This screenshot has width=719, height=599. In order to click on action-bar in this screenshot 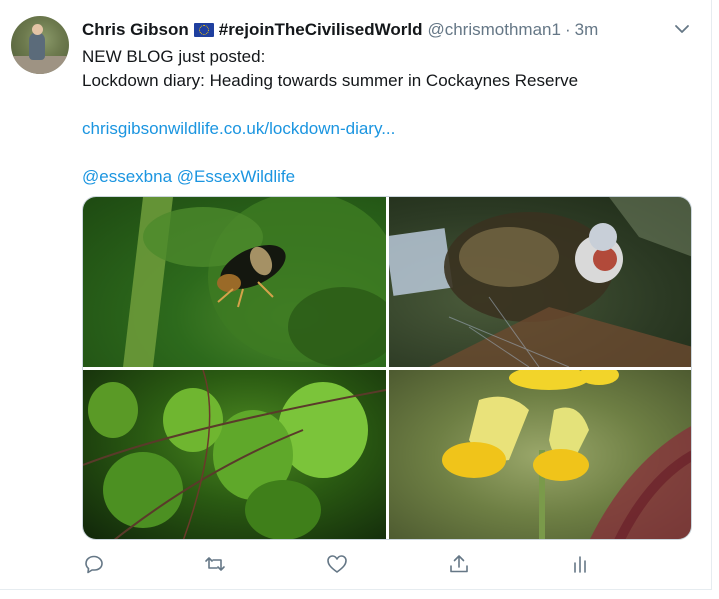, I will do `click(342, 565)`.